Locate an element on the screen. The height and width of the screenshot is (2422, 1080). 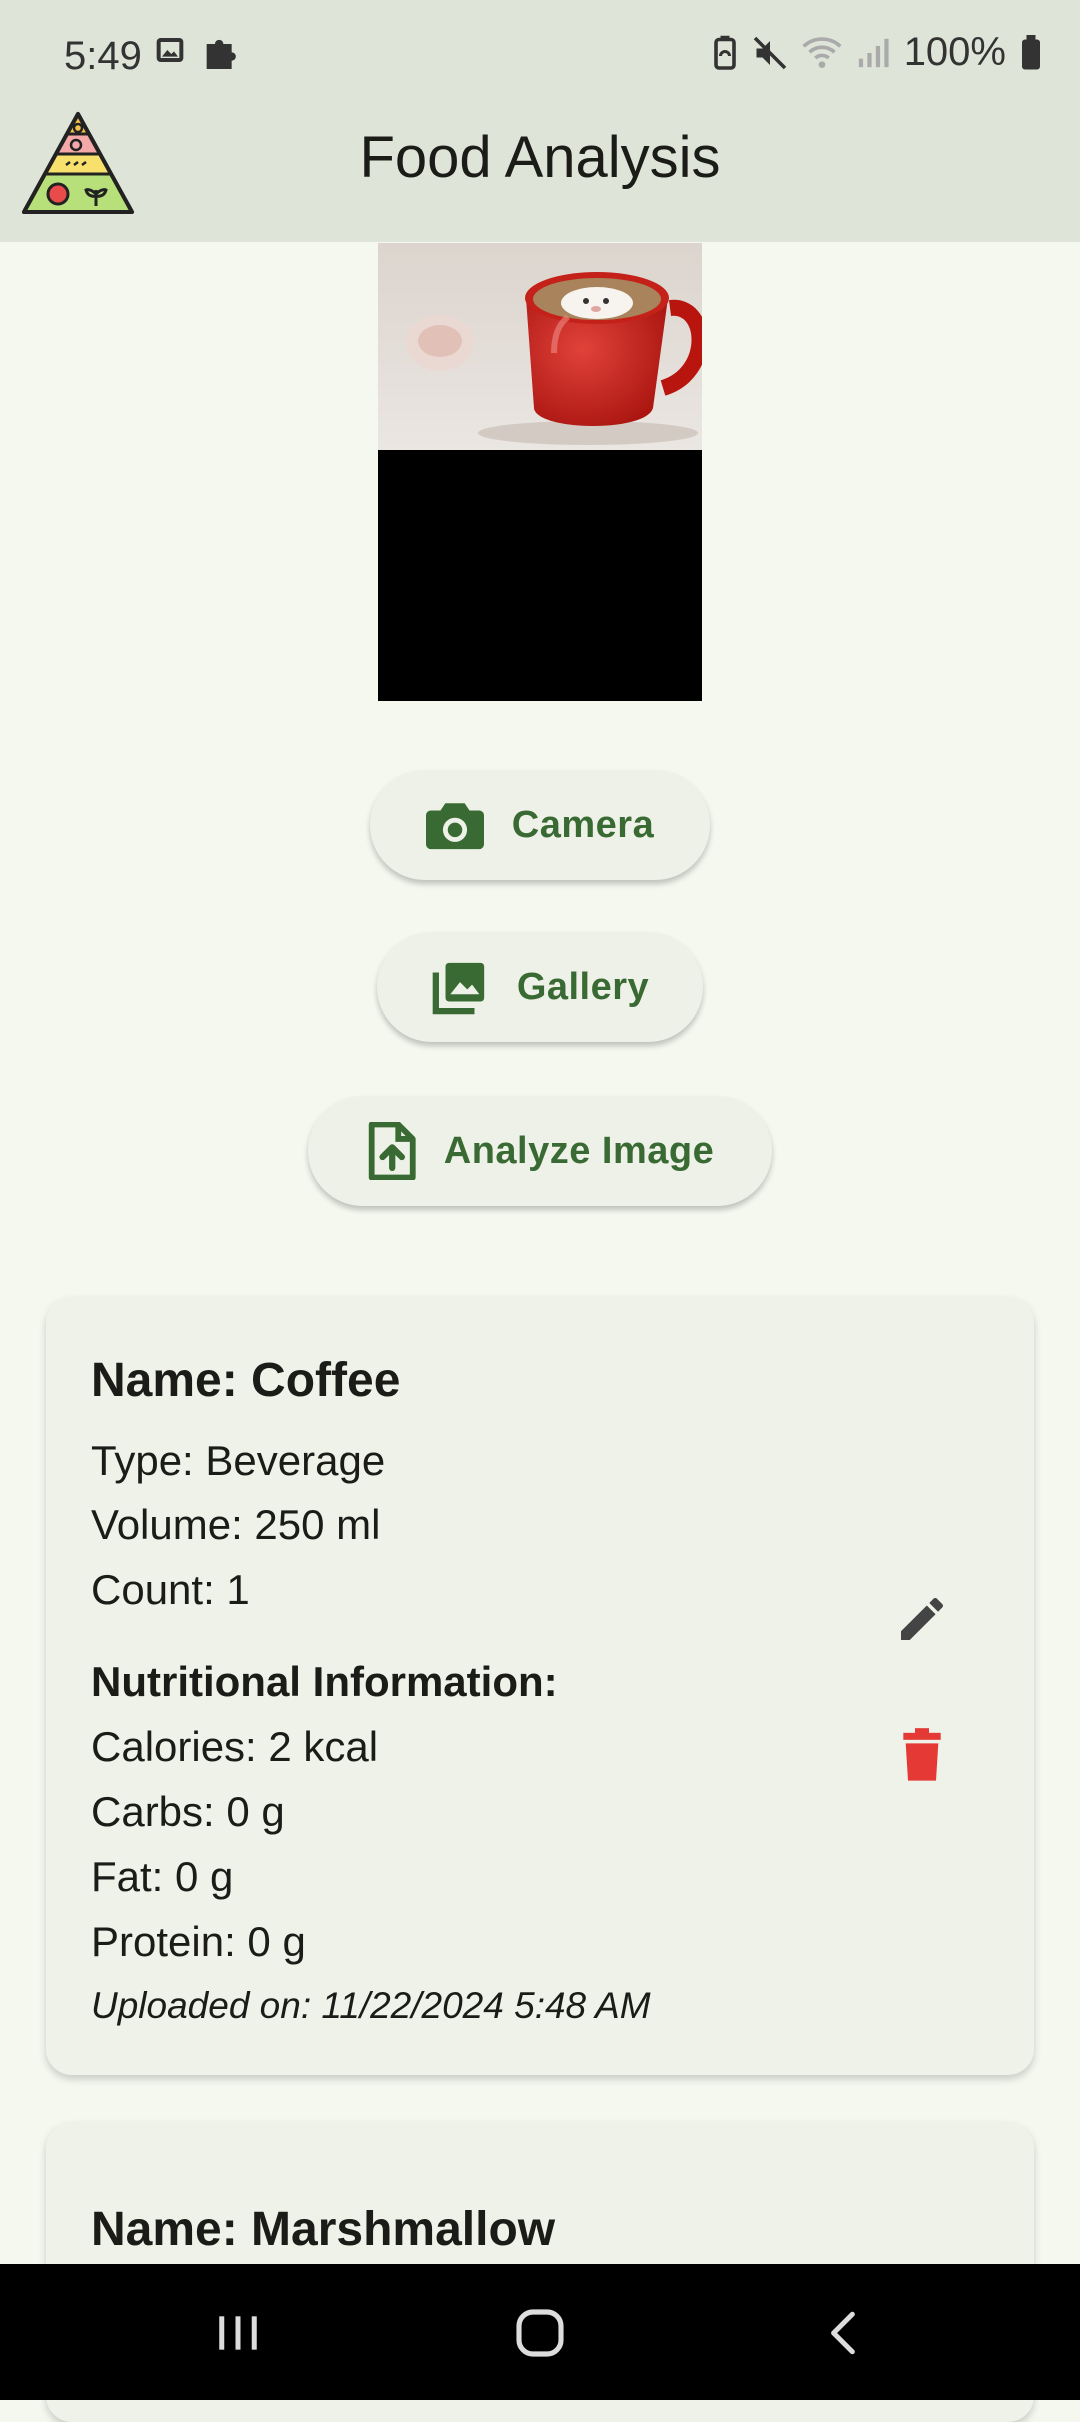
edit-icon is located at coordinates (922, 1618).